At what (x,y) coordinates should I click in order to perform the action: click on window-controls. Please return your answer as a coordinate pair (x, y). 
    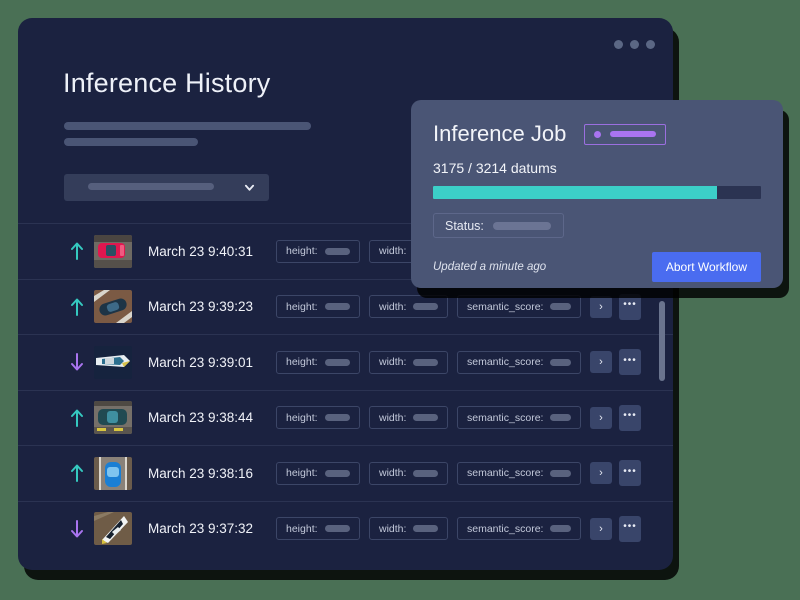
    Looking at the image, I should click on (634, 44).